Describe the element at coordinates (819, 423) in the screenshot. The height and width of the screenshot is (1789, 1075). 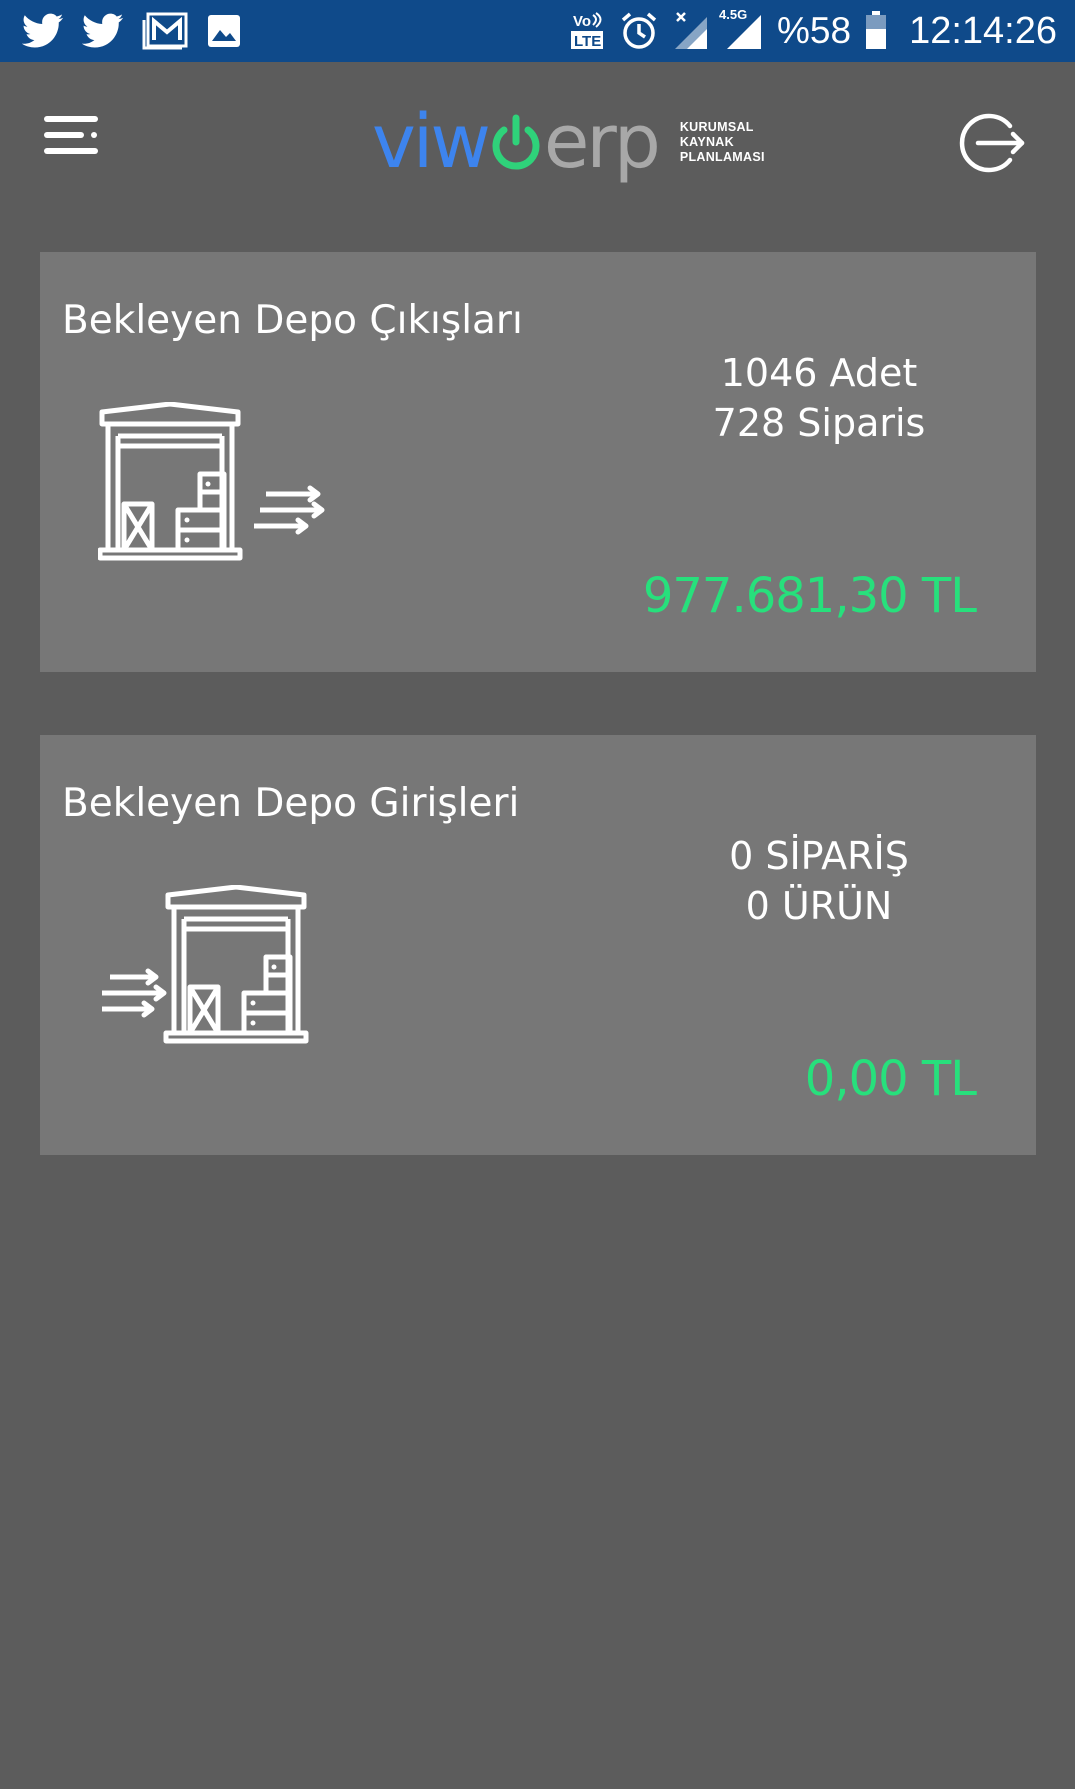
I see `order-count: 728 Siparis` at that location.